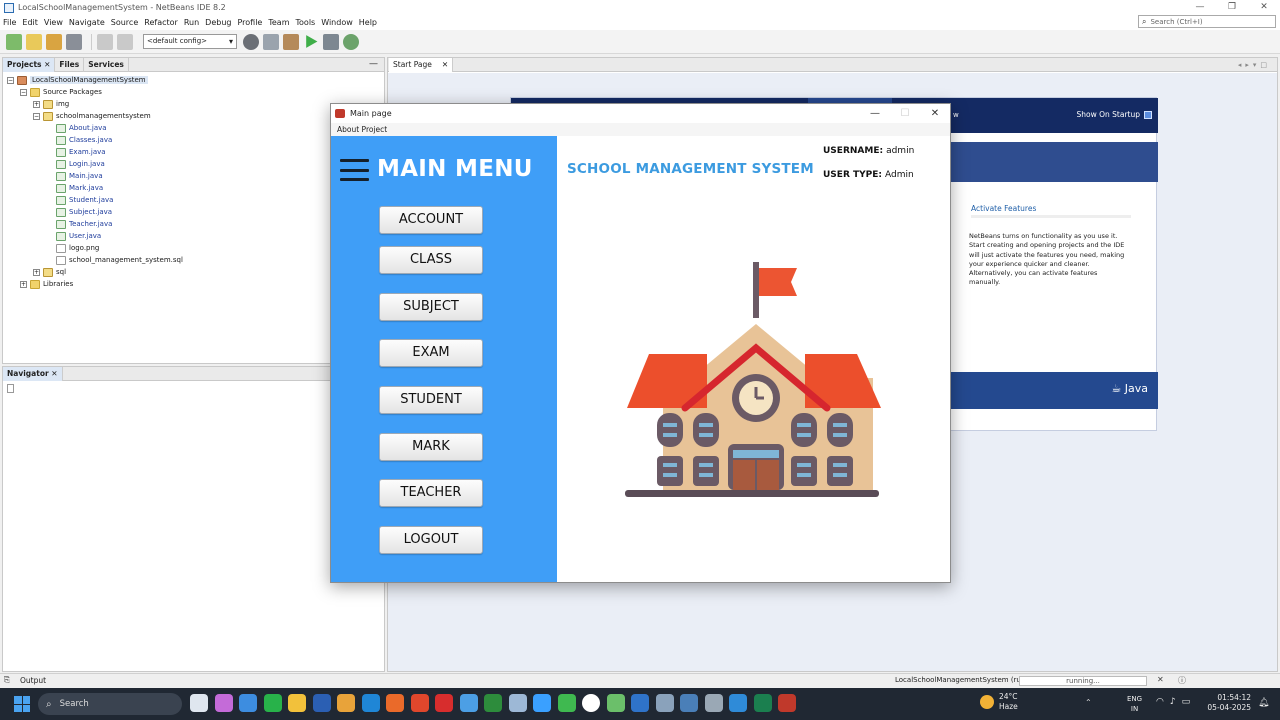 This screenshot has height=720, width=1280. I want to click on menu-navigate: Navigate, so click(87, 22).